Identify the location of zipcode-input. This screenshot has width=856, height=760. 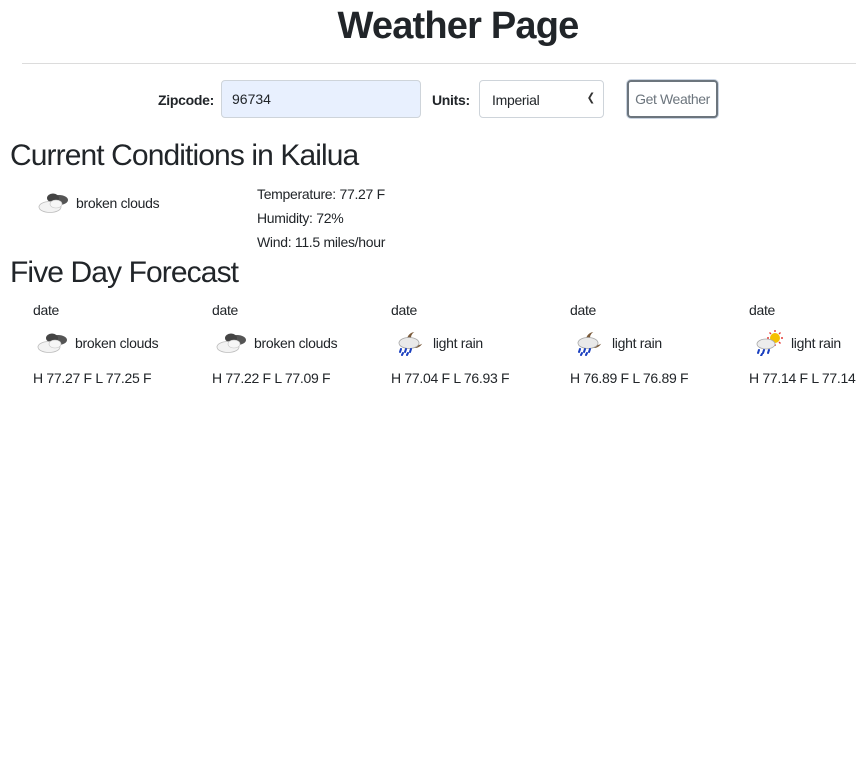
(321, 99).